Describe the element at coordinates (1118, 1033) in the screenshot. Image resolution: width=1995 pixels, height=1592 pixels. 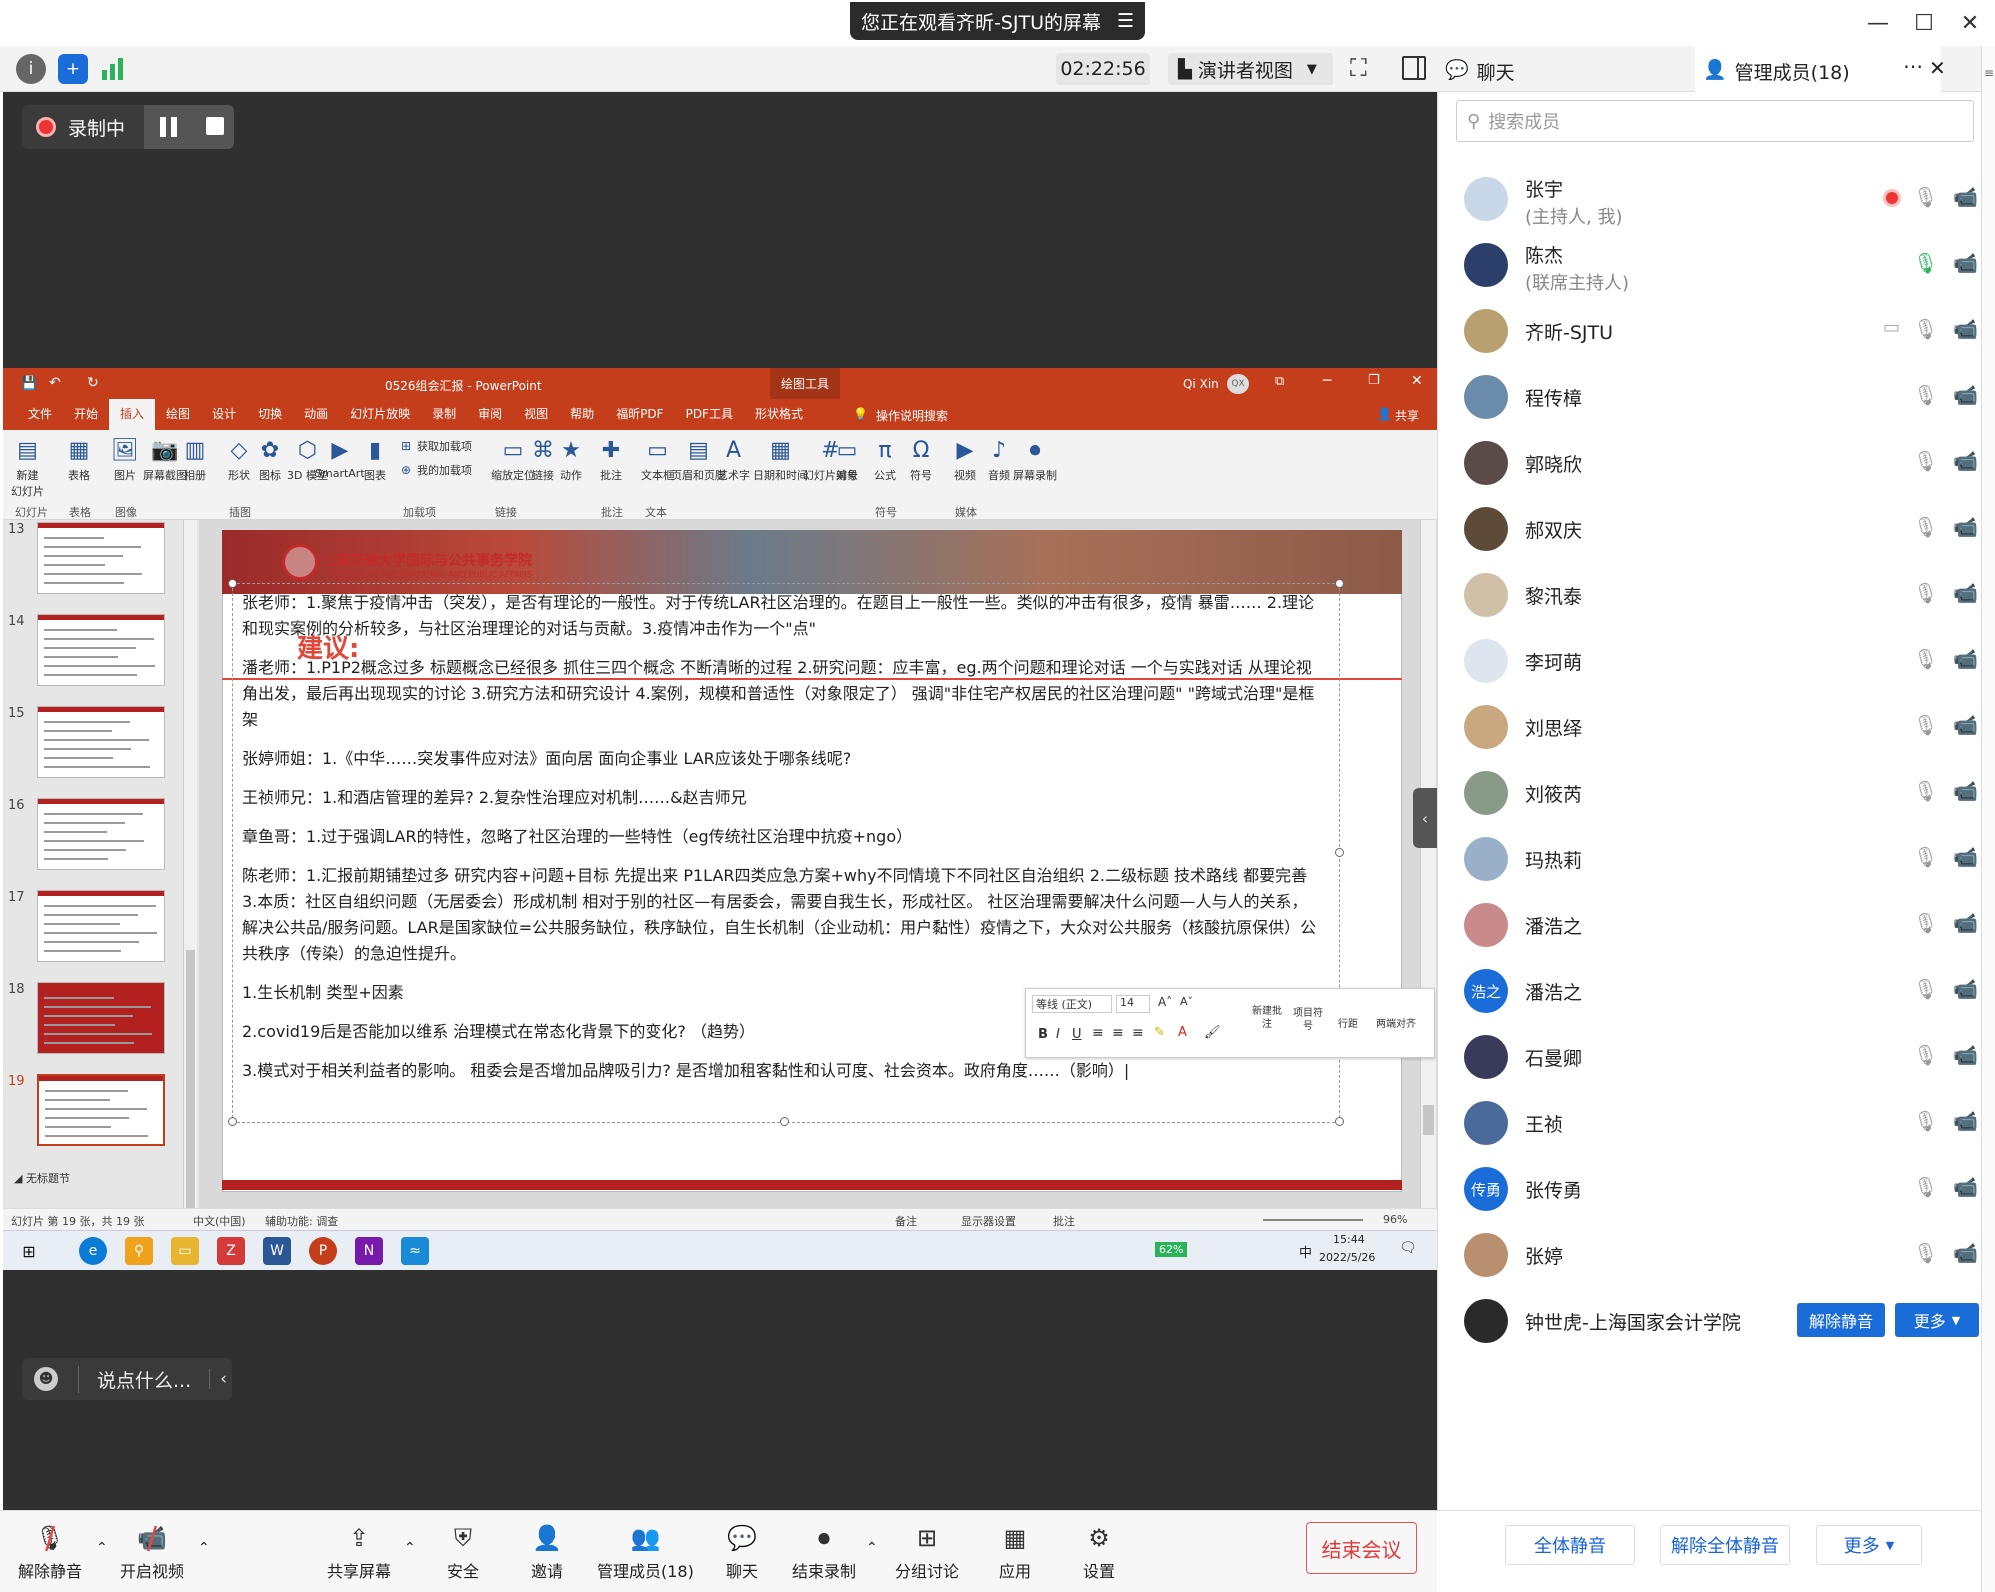
I see `align-center-icon: ≡` at that location.